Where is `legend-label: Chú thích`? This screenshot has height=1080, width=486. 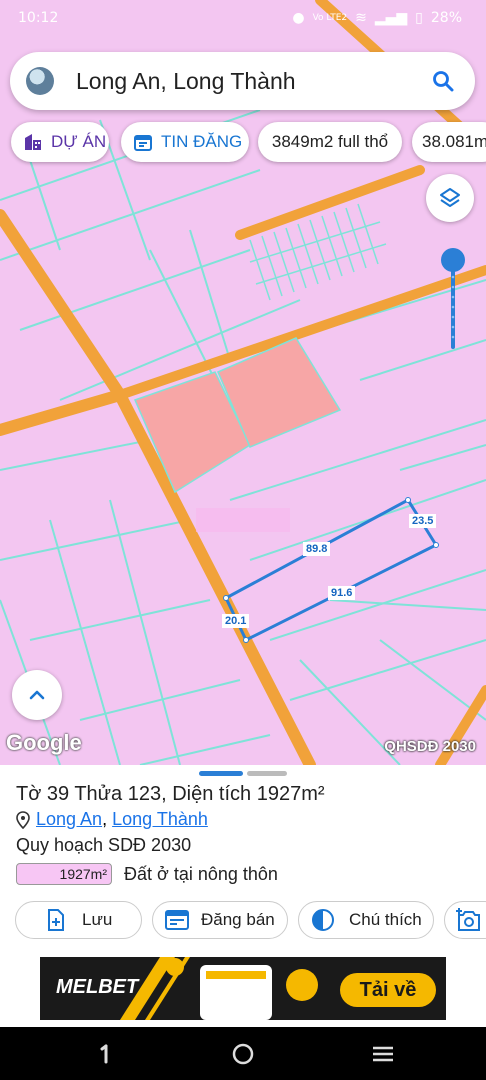 legend-label: Chú thích is located at coordinates (385, 919).